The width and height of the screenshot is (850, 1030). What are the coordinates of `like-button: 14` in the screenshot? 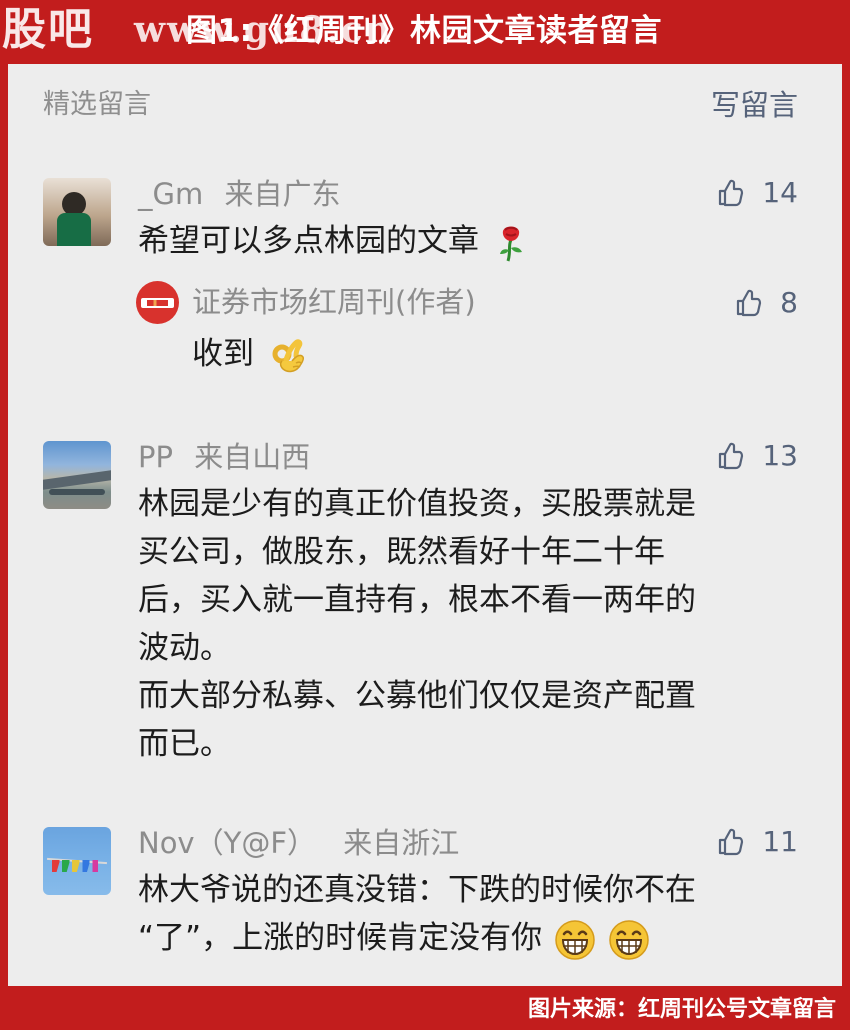 It's located at (755, 192).